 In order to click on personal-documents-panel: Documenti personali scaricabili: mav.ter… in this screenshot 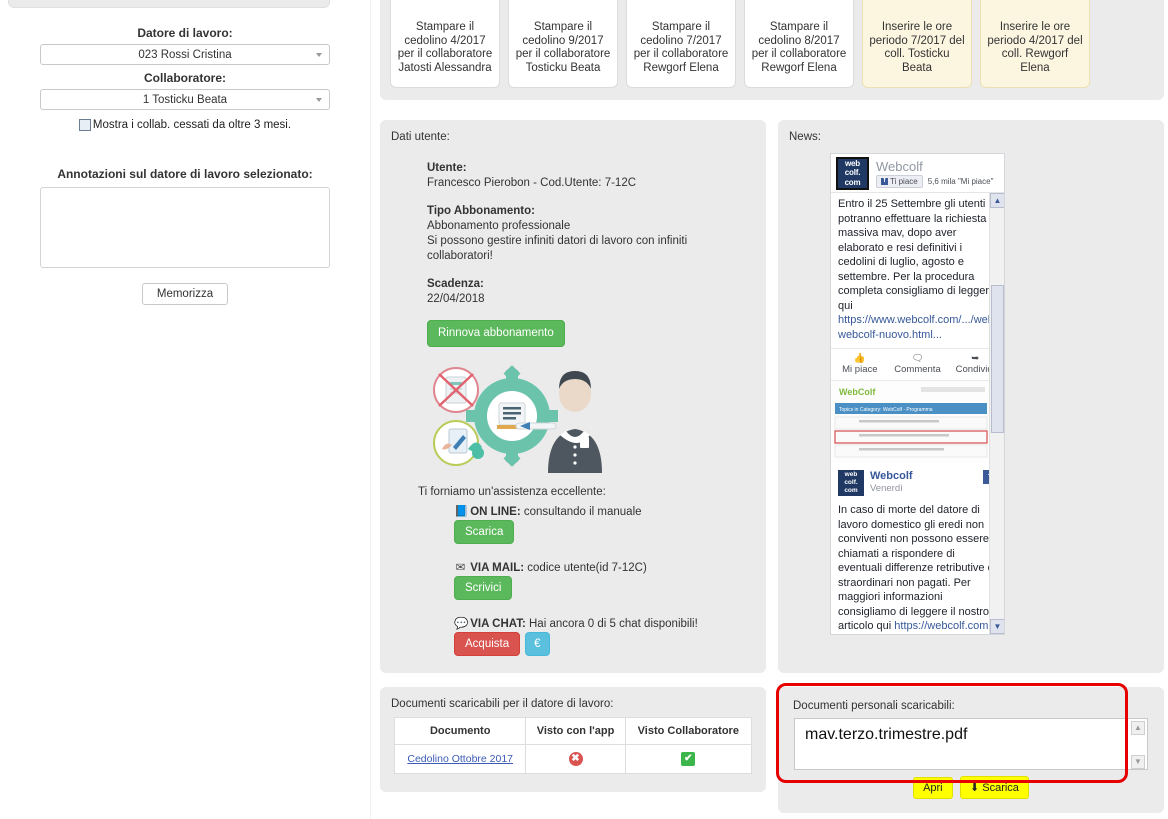, I will do `click(971, 750)`.